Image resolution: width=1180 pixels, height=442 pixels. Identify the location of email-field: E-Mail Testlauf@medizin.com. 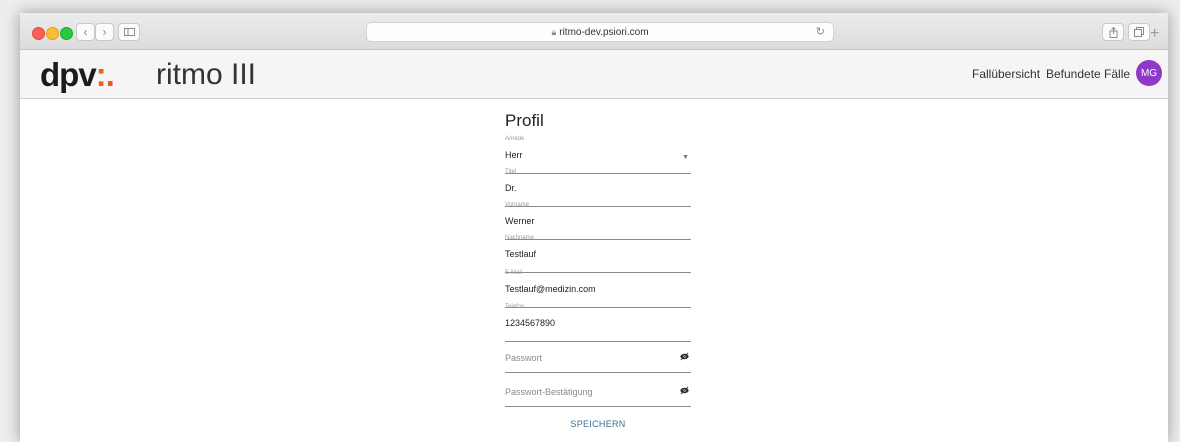
(598, 289).